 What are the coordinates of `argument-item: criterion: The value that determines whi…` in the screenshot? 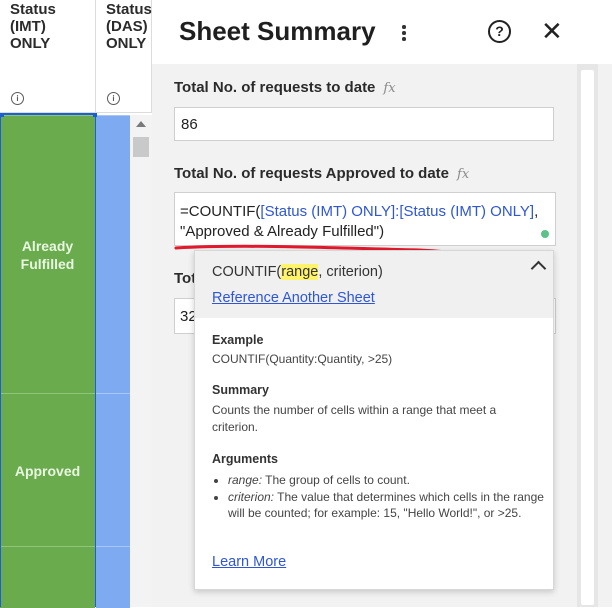 It's located at (393, 505).